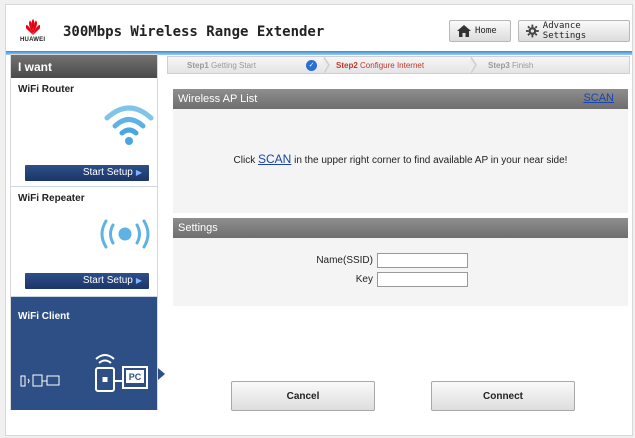  Describe the element at coordinates (422, 279) in the screenshot. I see `key-input` at that location.